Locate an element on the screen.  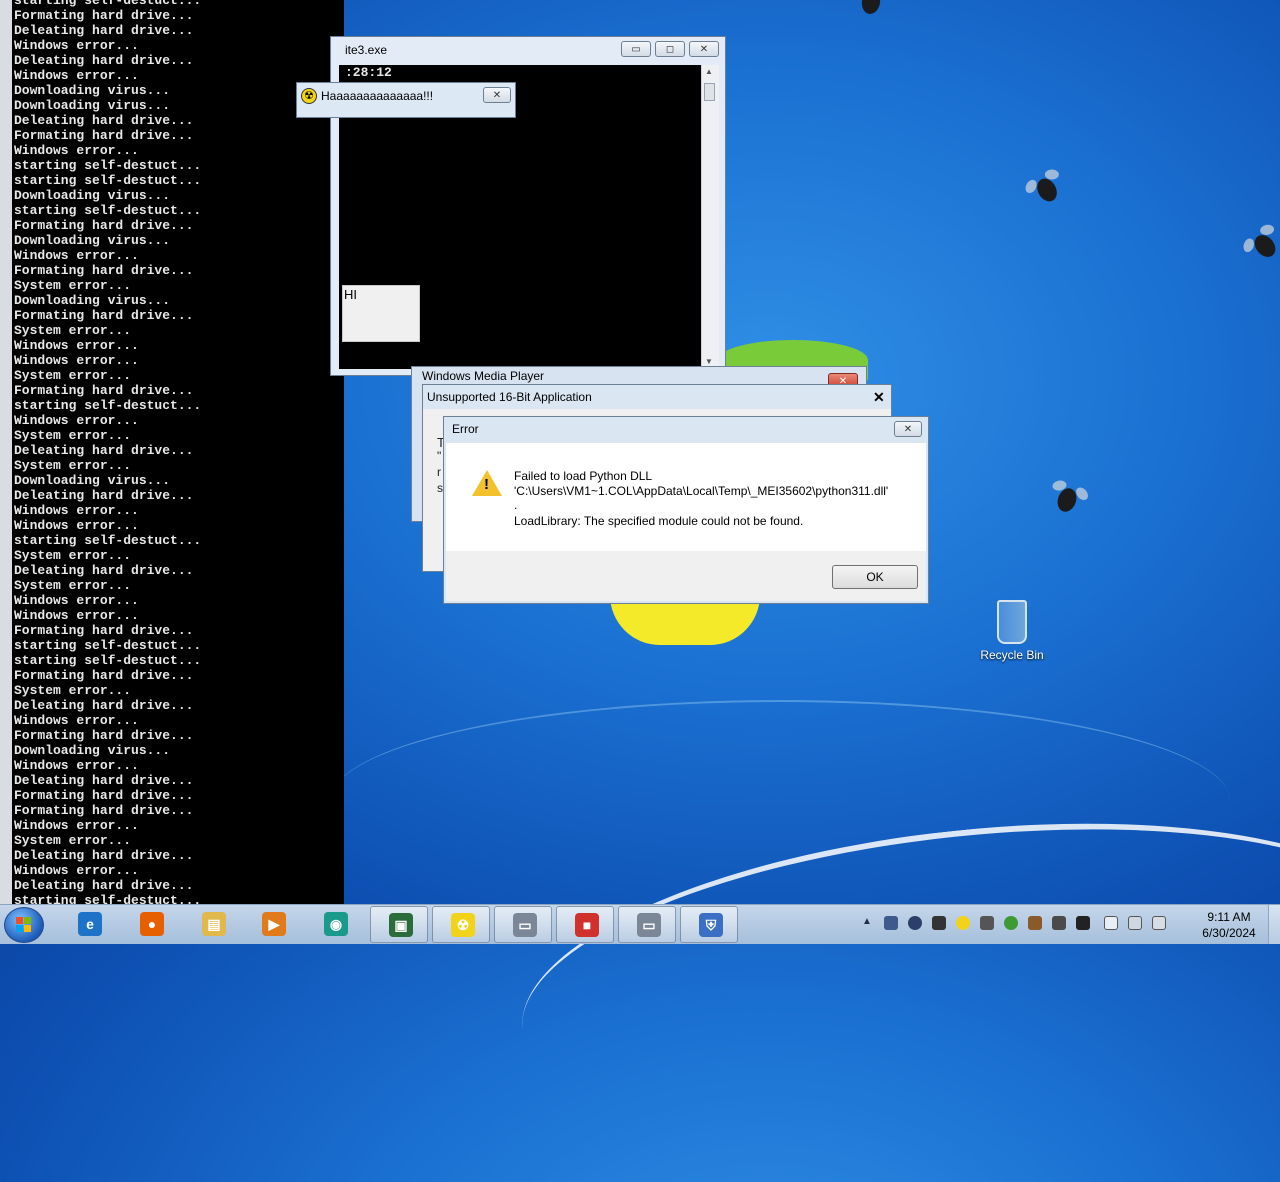
scroll-up-icon: ▲ is located at coordinates (710, 72).